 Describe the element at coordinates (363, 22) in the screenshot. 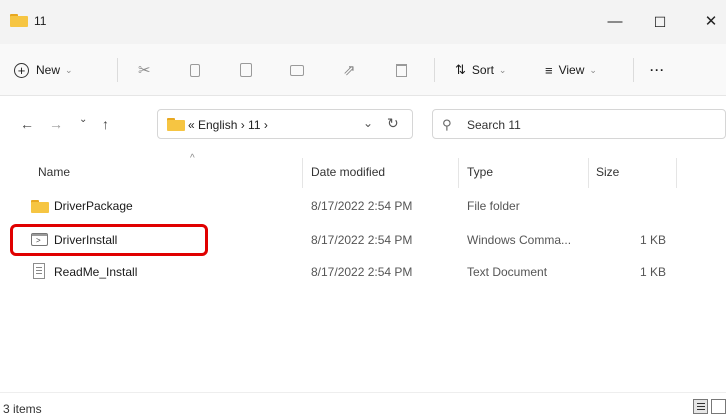

I see `title-bar: 11 — ☐ ✕` at that location.